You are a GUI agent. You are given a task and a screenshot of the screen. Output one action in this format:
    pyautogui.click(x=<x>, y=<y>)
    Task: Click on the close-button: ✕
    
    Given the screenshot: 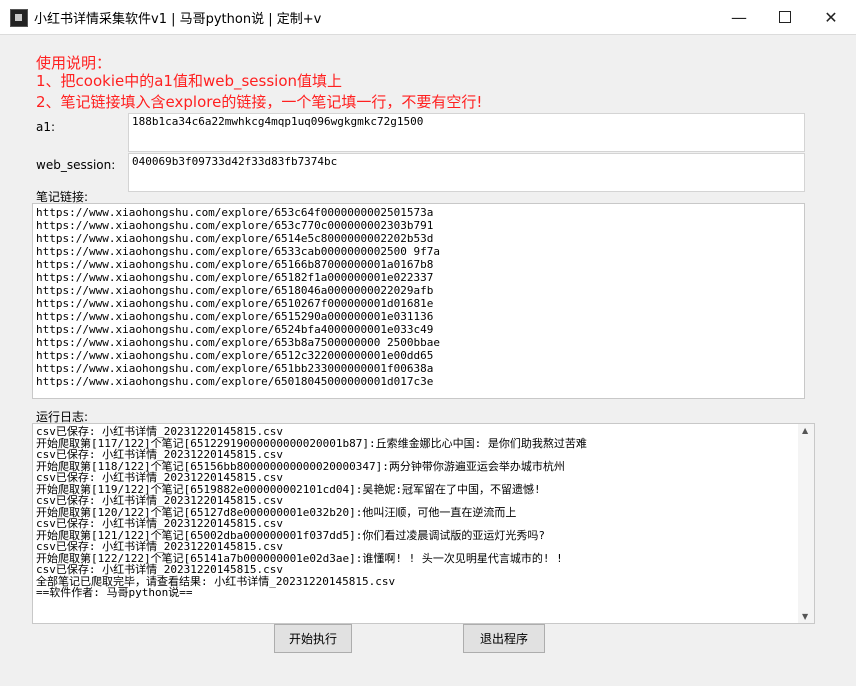 What is the action you would take?
    pyautogui.click(x=831, y=17)
    